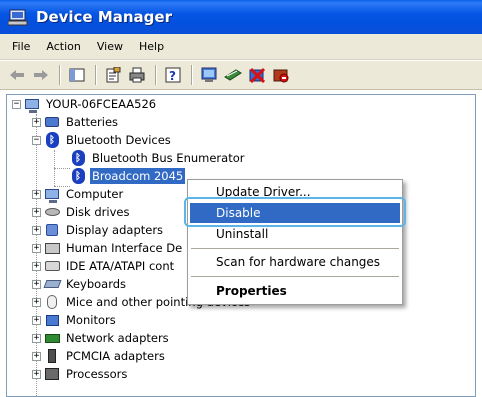 This screenshot has height=397, width=482. I want to click on tree-item-broadcom-2045: ᛒ Broadcom 2045, so click(128, 176).